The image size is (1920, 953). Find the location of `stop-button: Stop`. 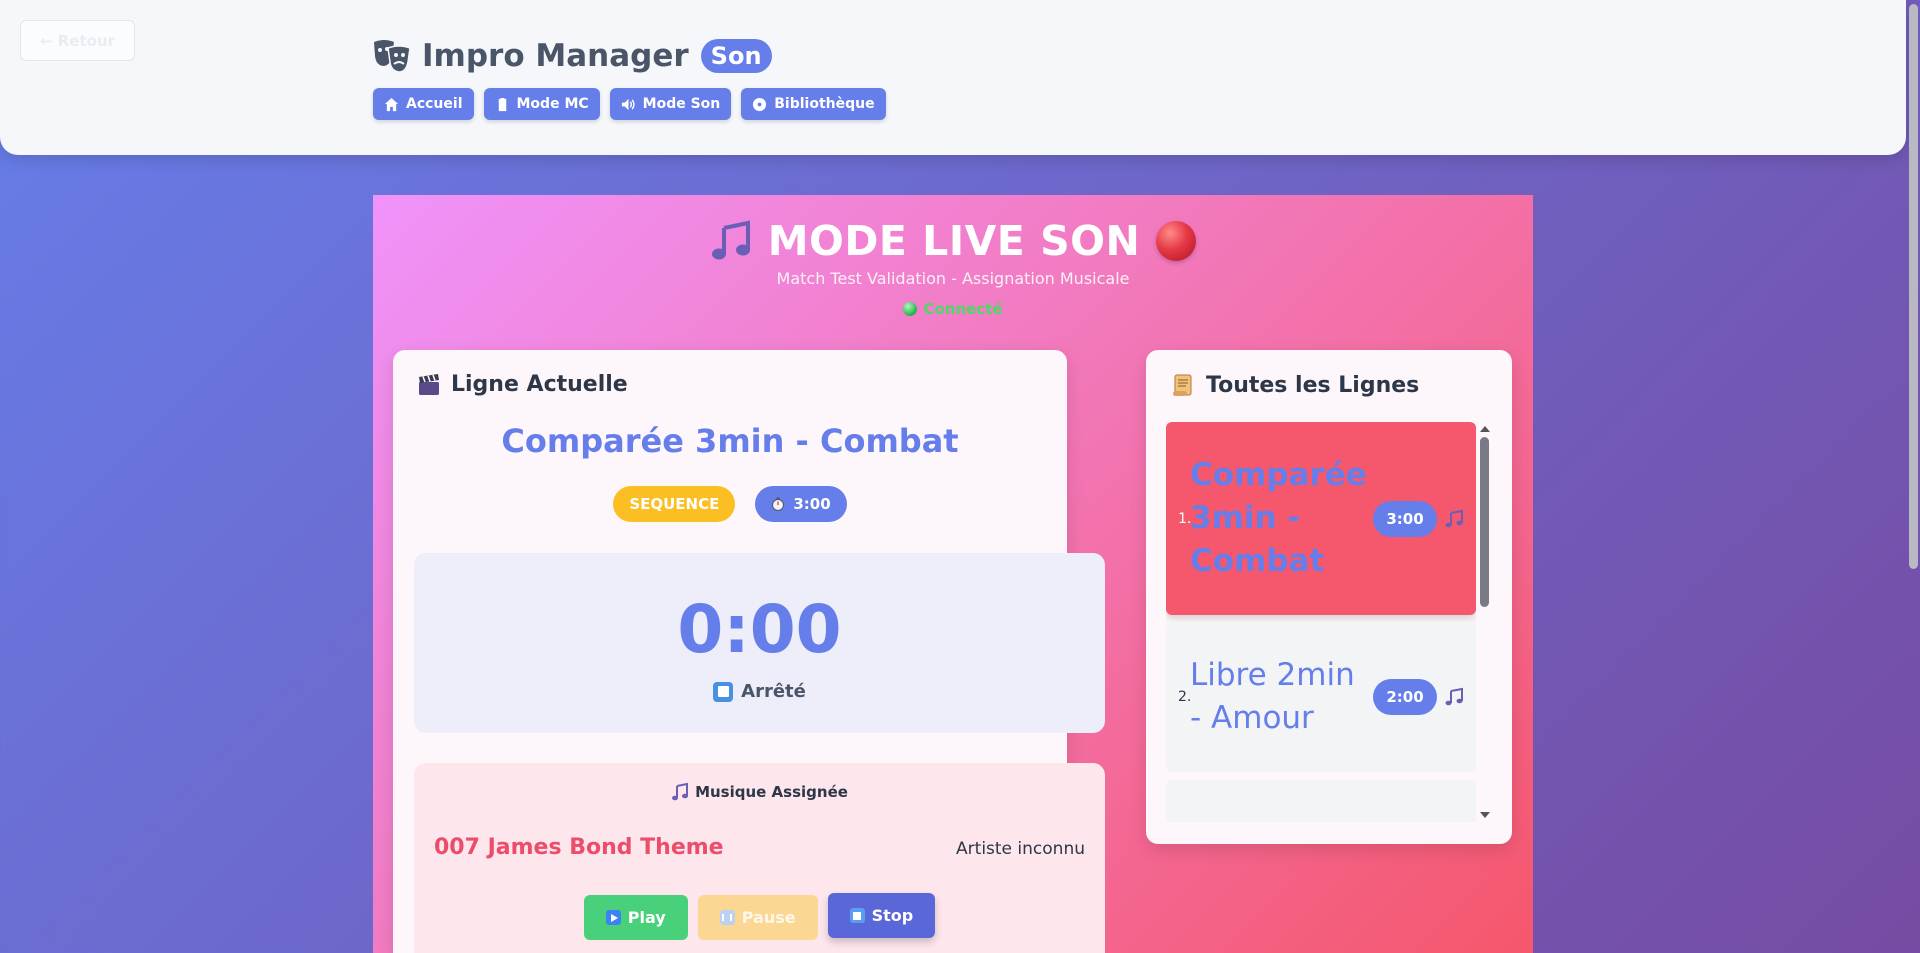

stop-button: Stop is located at coordinates (881, 915).